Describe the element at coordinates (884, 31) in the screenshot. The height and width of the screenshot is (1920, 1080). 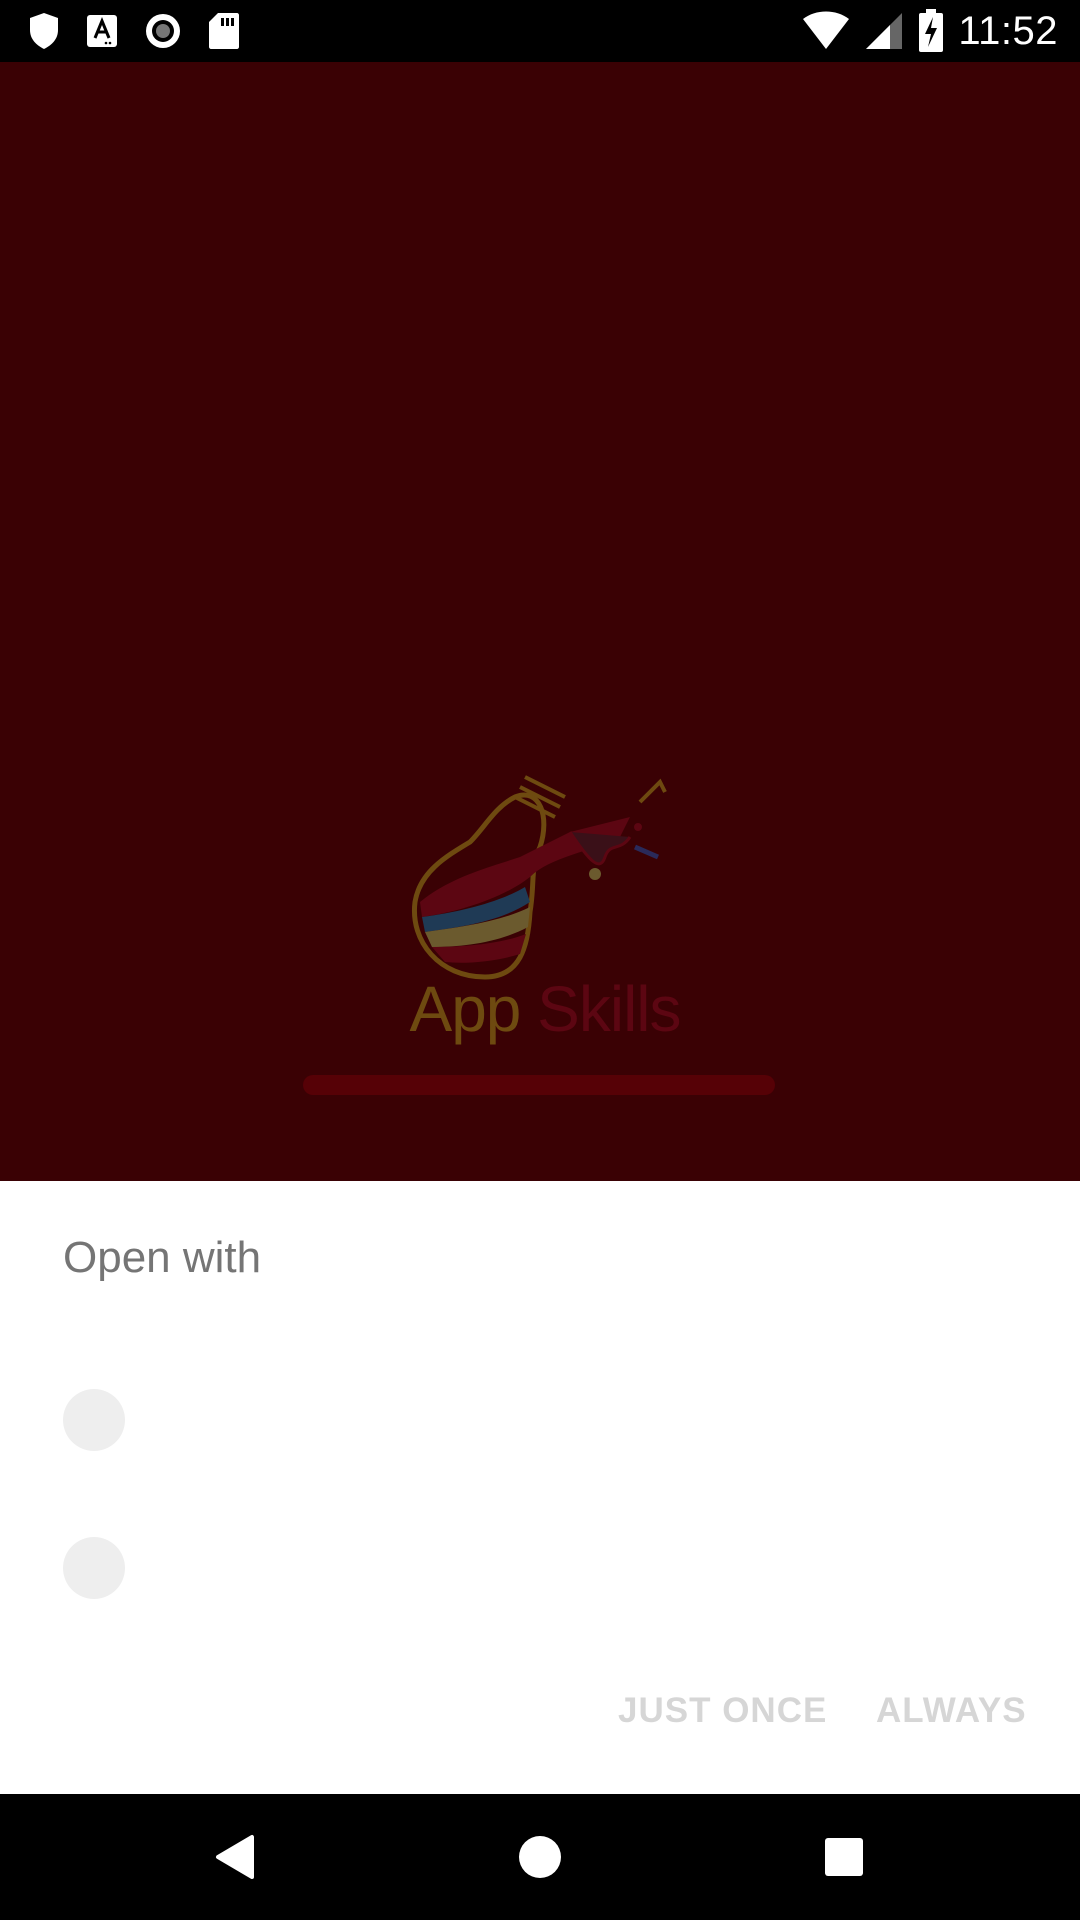
I see `signal-icon` at that location.